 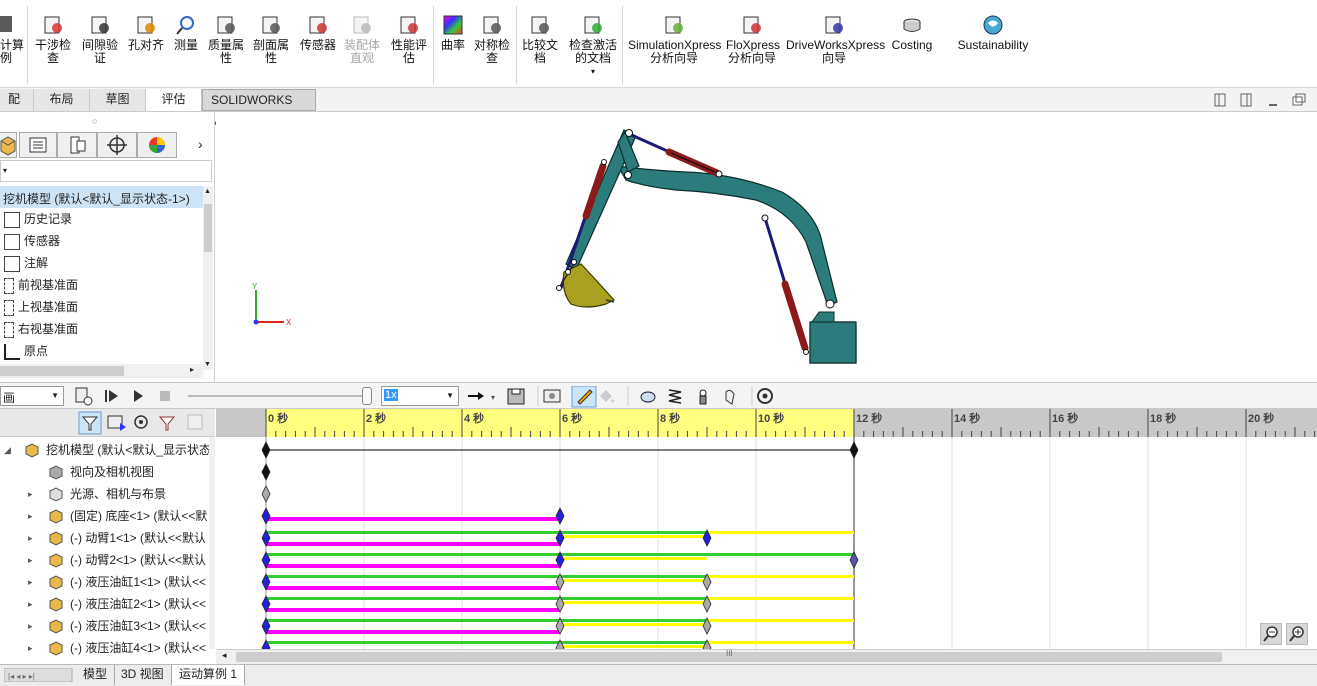 What do you see at coordinates (492, 34) in the screenshot?
I see `symmetry-button: 对称检查` at bounding box center [492, 34].